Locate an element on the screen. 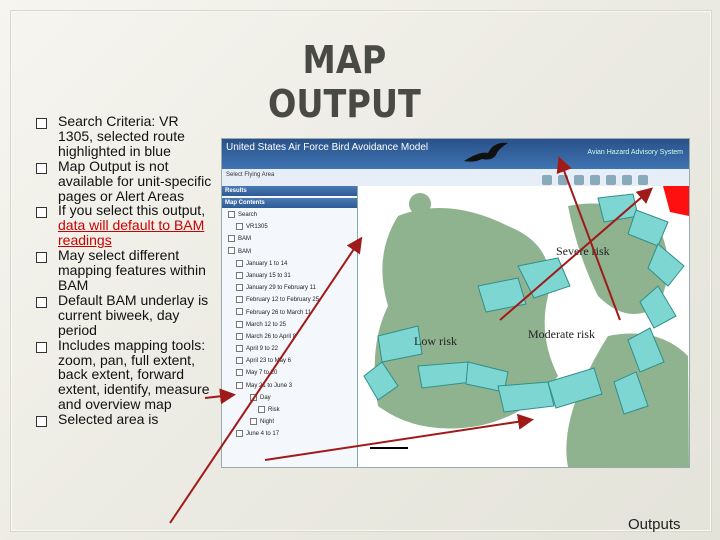  arrow-to-tree is located at coordinates (220, 396).